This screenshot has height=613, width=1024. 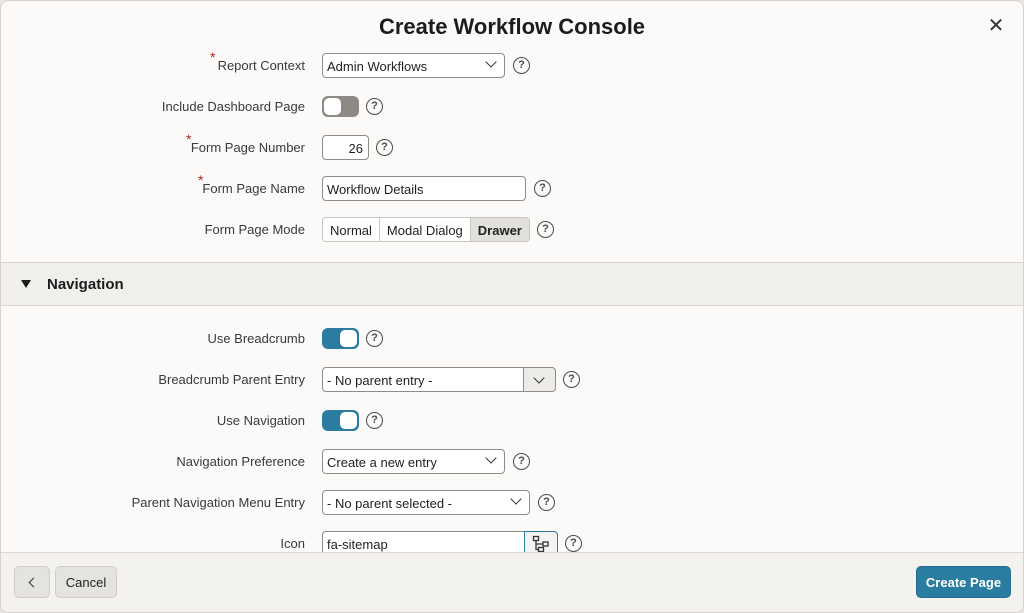 What do you see at coordinates (377, 66) in the screenshot?
I see `report-context-value: Admin Workflows` at bounding box center [377, 66].